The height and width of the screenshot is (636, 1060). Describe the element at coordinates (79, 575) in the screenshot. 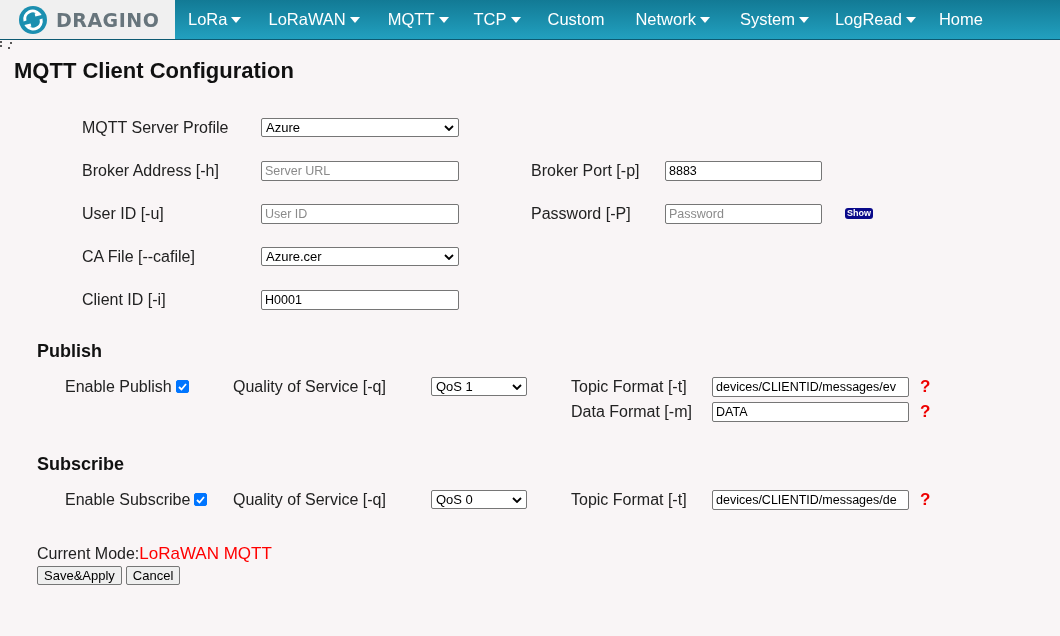

I see `save-apply-button: Save&Apply` at that location.